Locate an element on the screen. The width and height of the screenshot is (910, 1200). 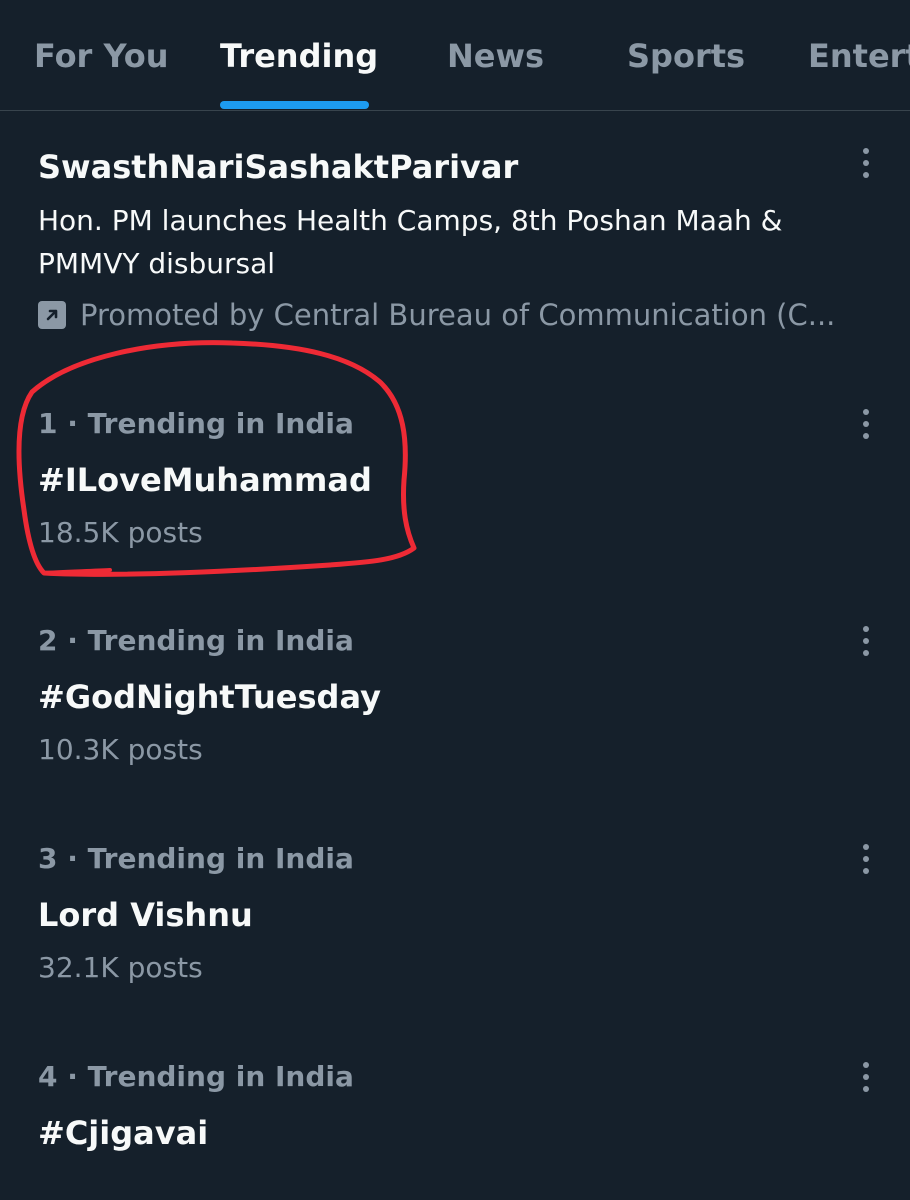
trend-context: 2 · Trending in India is located at coordinates (196, 640).